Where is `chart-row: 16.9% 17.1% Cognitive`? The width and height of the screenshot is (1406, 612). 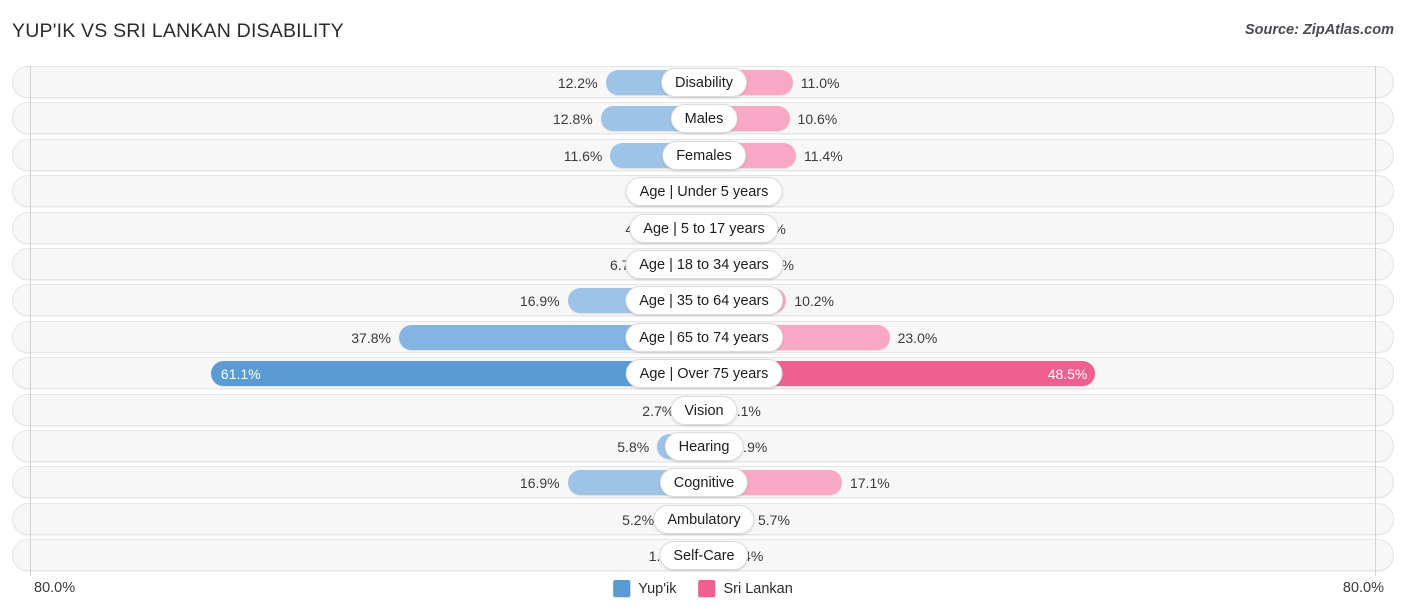 chart-row: 16.9% 17.1% Cognitive is located at coordinates (703, 482).